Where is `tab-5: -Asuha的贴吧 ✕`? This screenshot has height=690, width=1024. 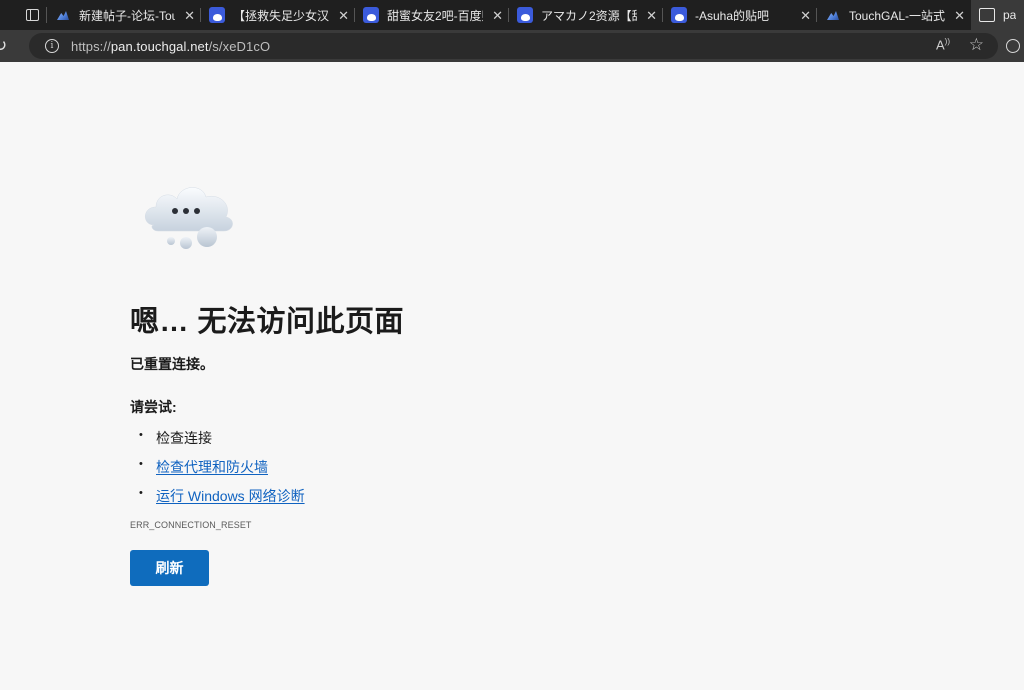
tab-5: -Asuha的贴吧 ✕ is located at coordinates (740, 15).